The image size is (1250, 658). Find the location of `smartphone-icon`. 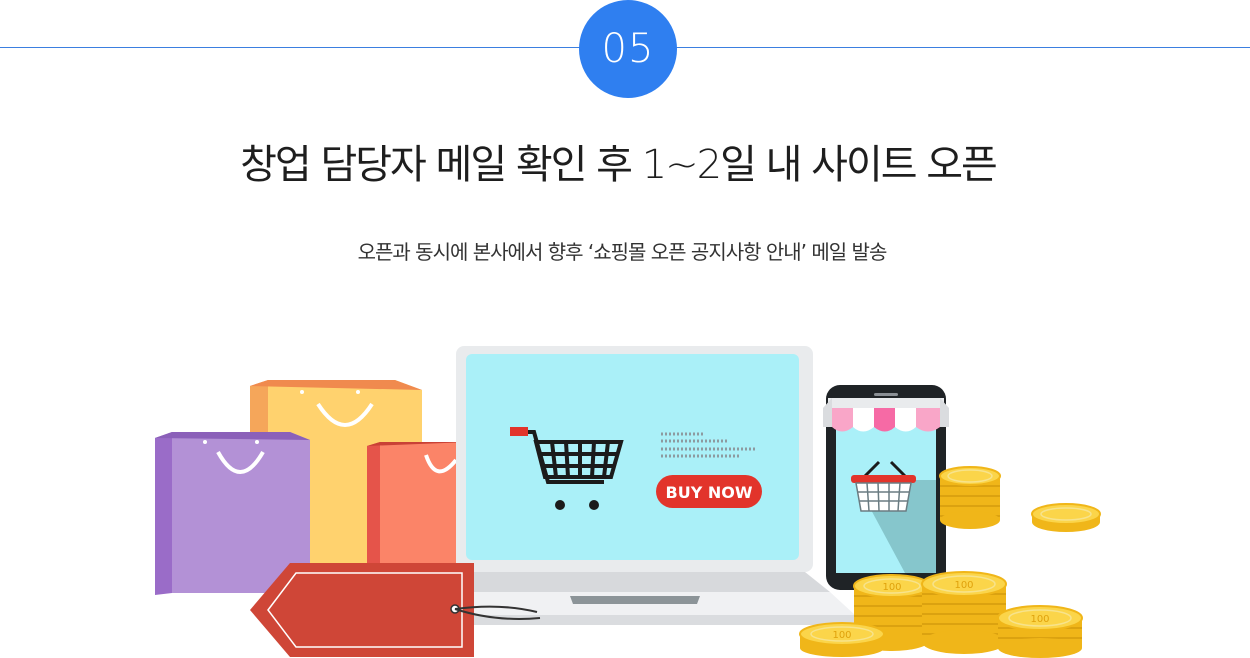

smartphone-icon is located at coordinates (886, 487).